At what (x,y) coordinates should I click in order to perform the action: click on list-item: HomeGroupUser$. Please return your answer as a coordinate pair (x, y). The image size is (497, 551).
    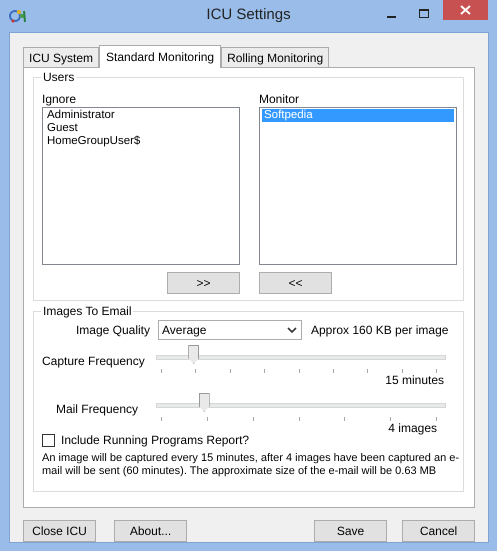
    Looking at the image, I should click on (141, 141).